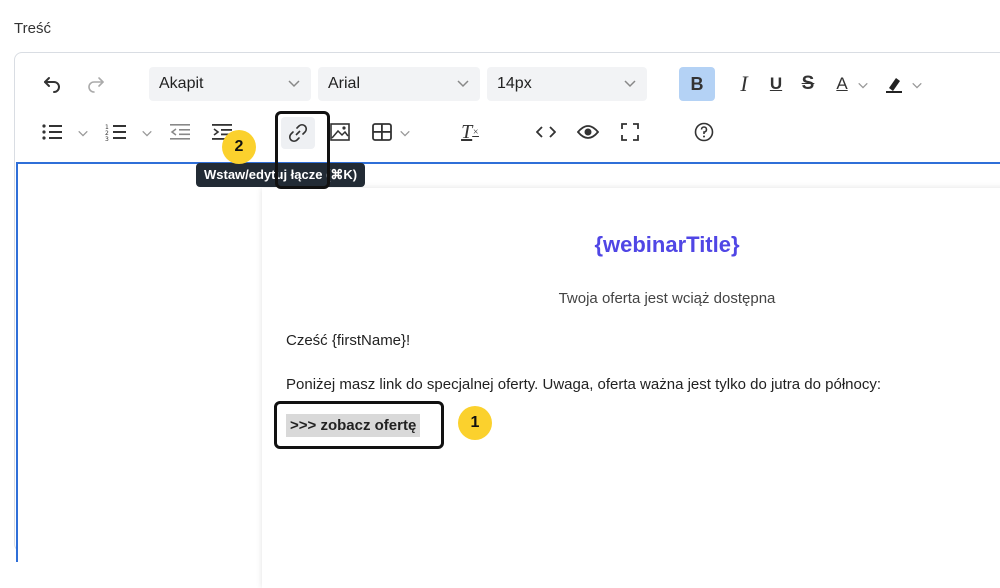 This screenshot has height=588, width=1000. What do you see at coordinates (667, 244) in the screenshot?
I see `email-title: {webinarTitle}` at bounding box center [667, 244].